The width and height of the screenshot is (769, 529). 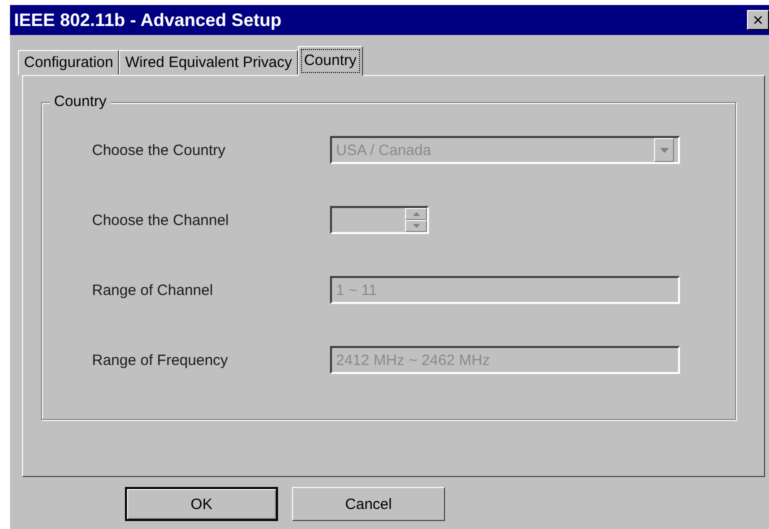 I want to click on field-label: Choose the Country, so click(x=159, y=150).